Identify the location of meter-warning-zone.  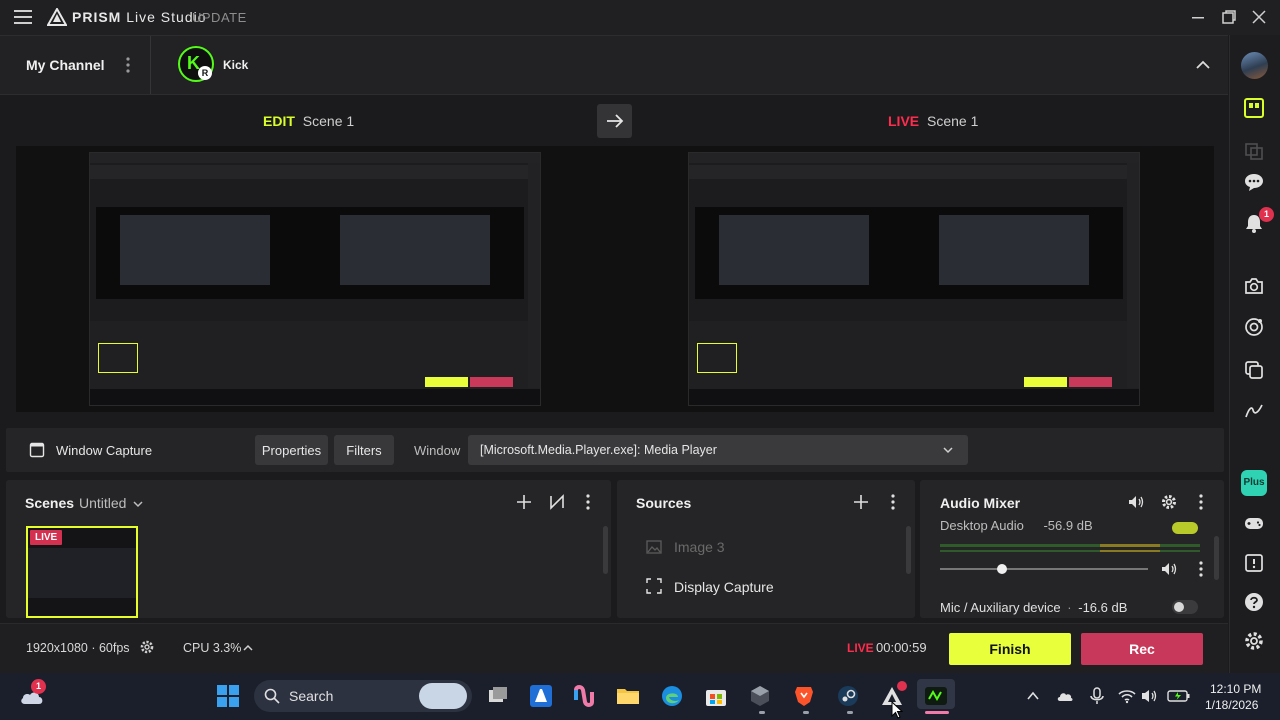
(1130, 551).